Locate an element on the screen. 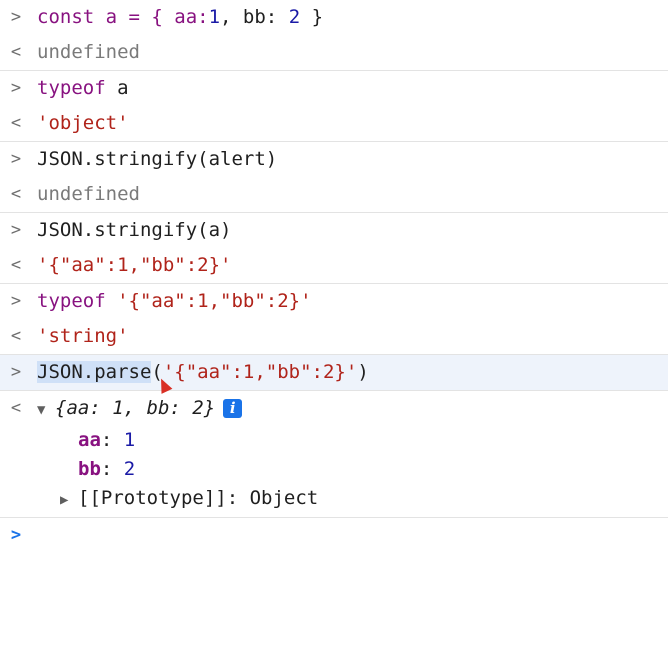 This screenshot has width=668, height=658. prototype: ▶ [[Prototype]]: Object is located at coordinates (189, 499).